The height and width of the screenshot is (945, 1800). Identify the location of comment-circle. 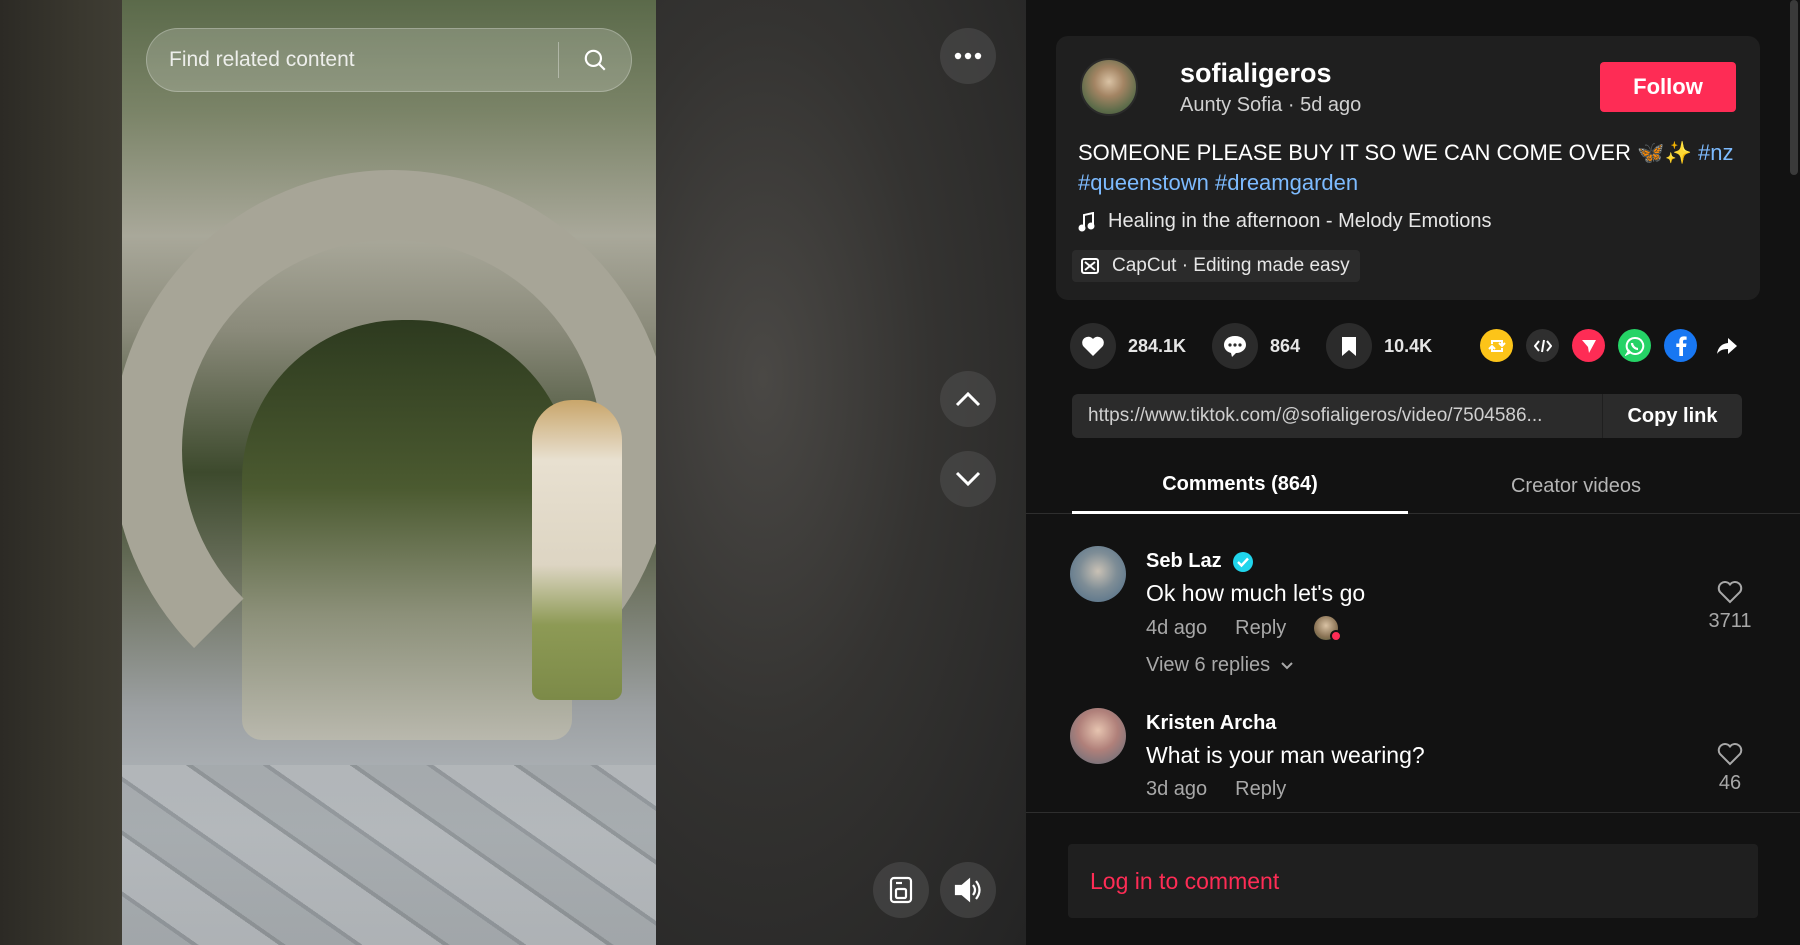
(1235, 346).